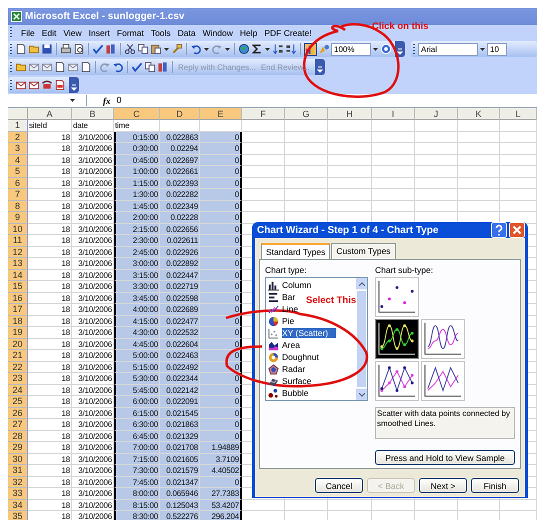  What do you see at coordinates (479, 114) in the screenshot?
I see `sheet-heading: K` at bounding box center [479, 114].